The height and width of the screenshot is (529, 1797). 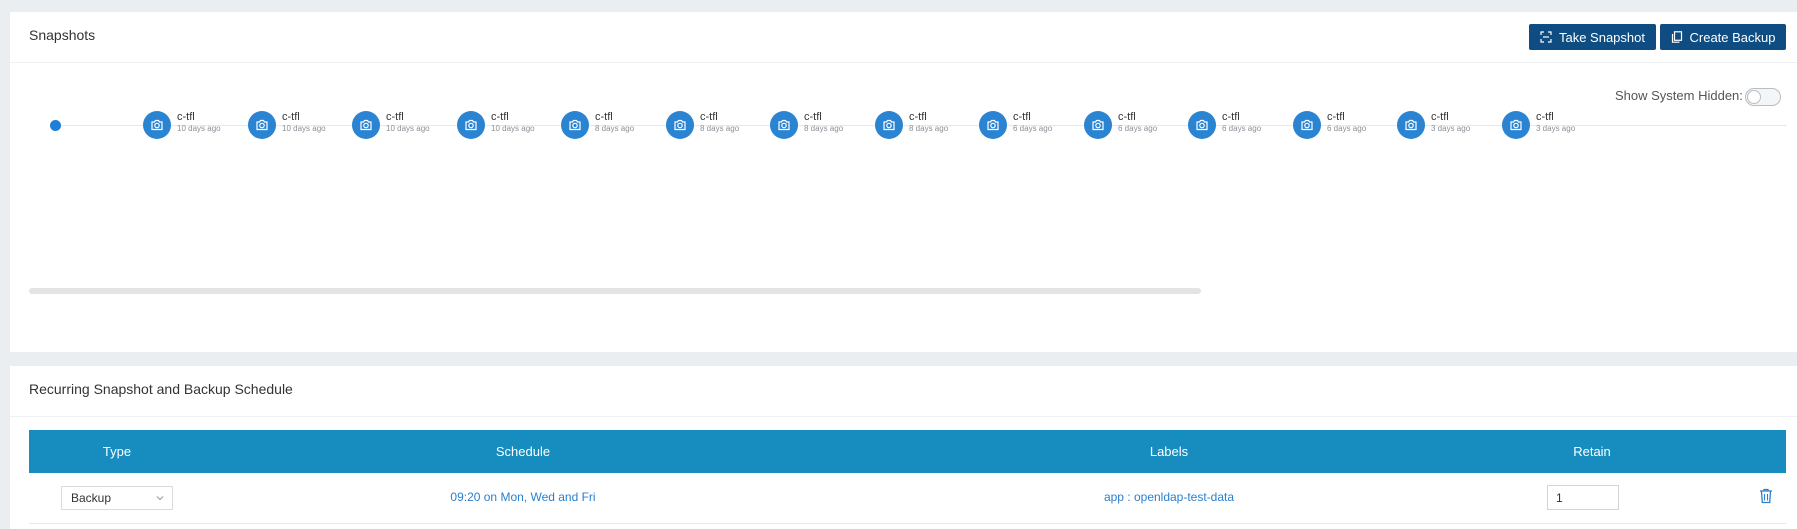 What do you see at coordinates (1601, 37) in the screenshot?
I see `take-snapshot-label: Take Snapshot` at bounding box center [1601, 37].